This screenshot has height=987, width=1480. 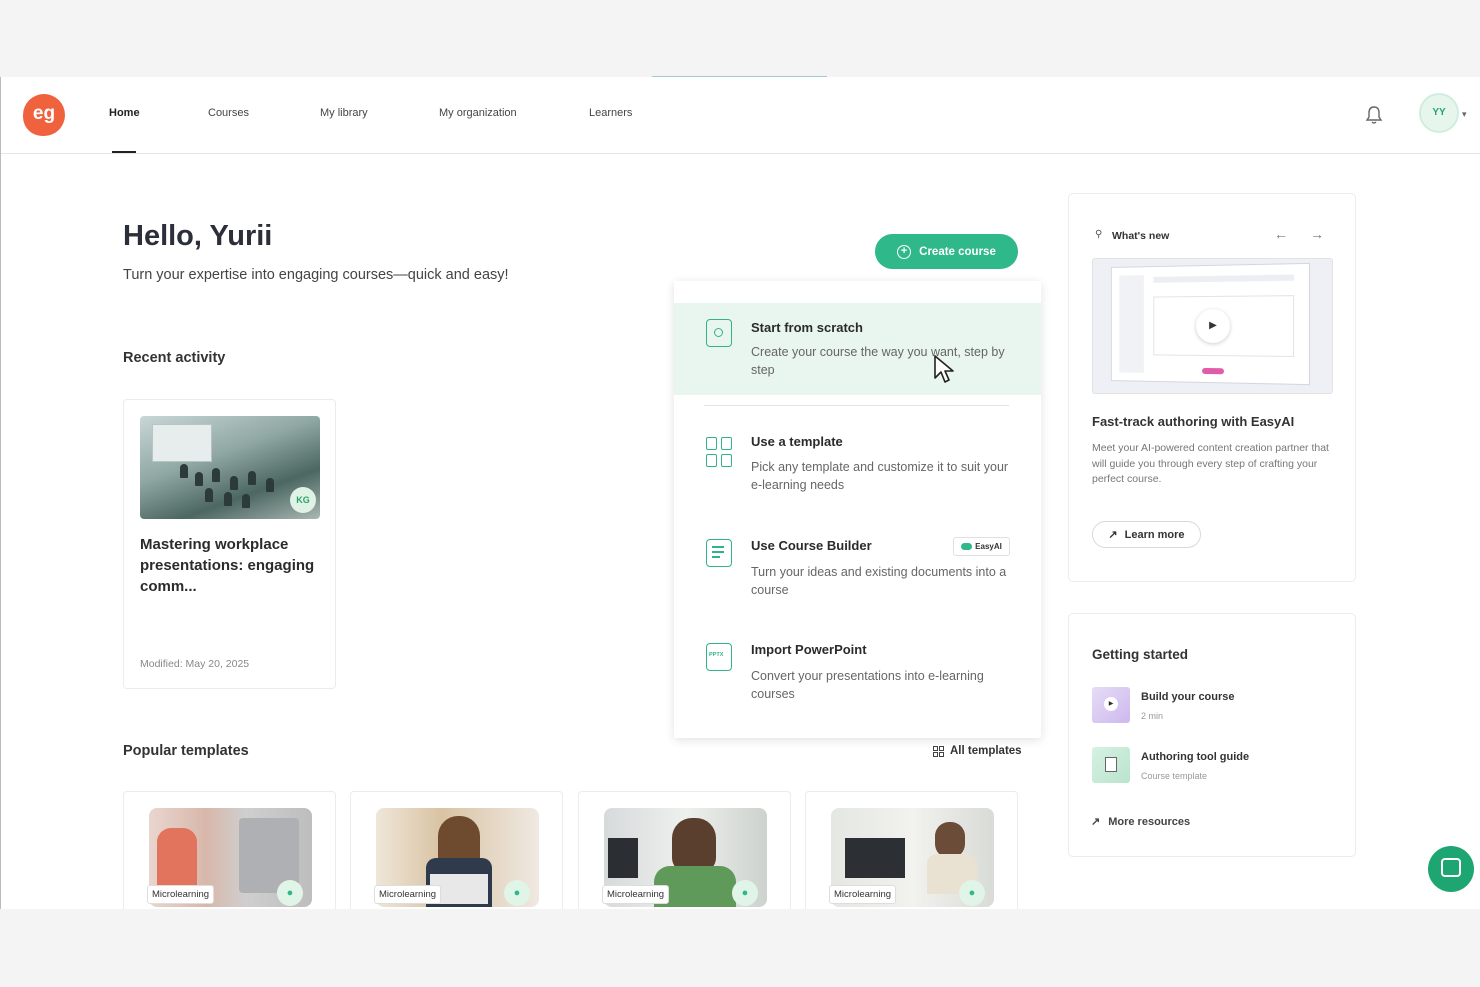 What do you see at coordinates (1111, 705) in the screenshot?
I see `build-course-thumbnail: ▶` at bounding box center [1111, 705].